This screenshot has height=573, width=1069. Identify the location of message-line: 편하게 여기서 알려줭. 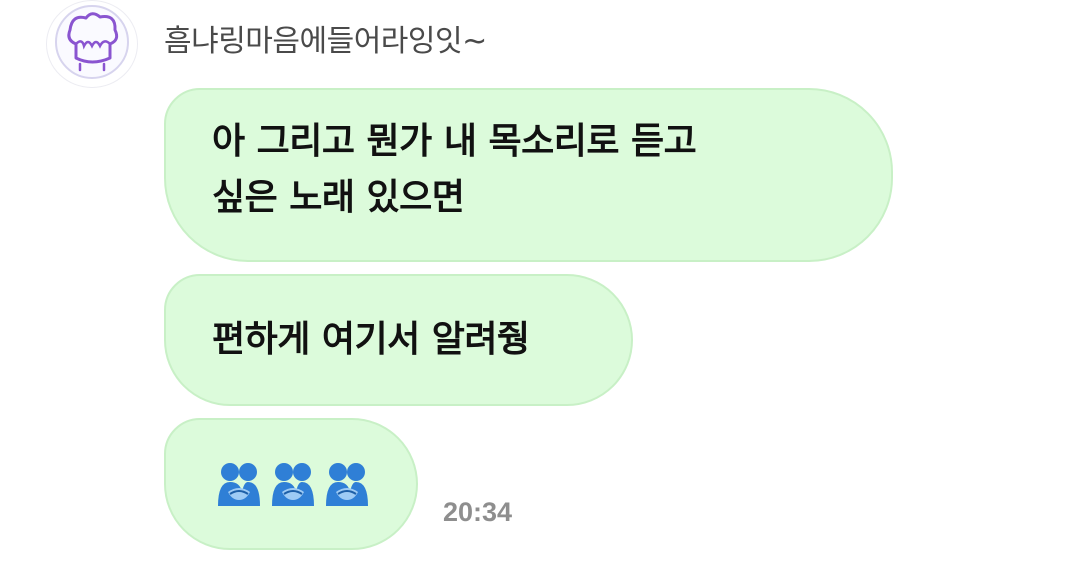
(371, 339).